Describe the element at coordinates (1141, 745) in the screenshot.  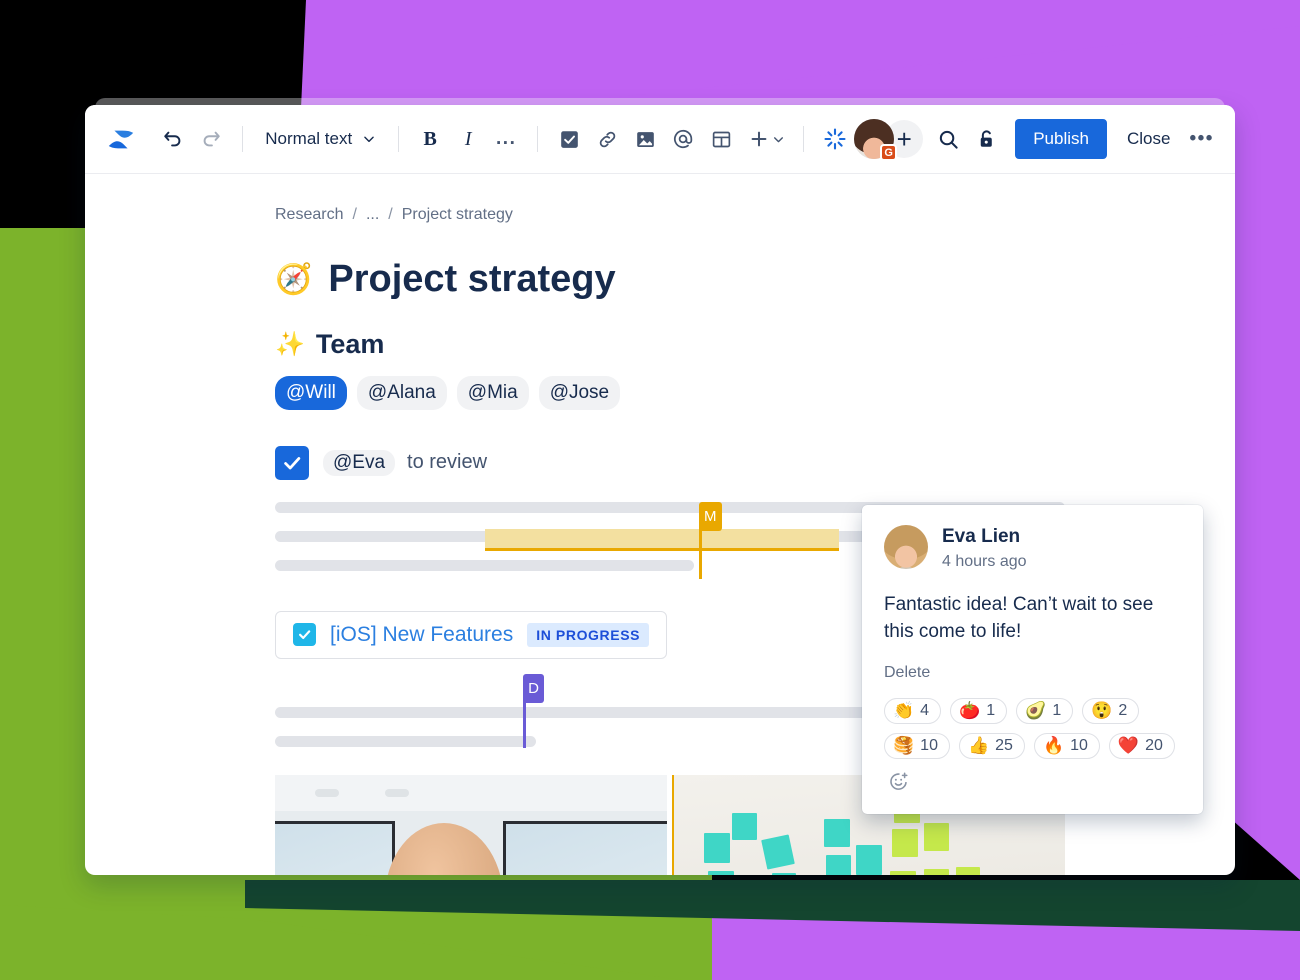
I see `reaction-heart: ❤️ 20` at that location.